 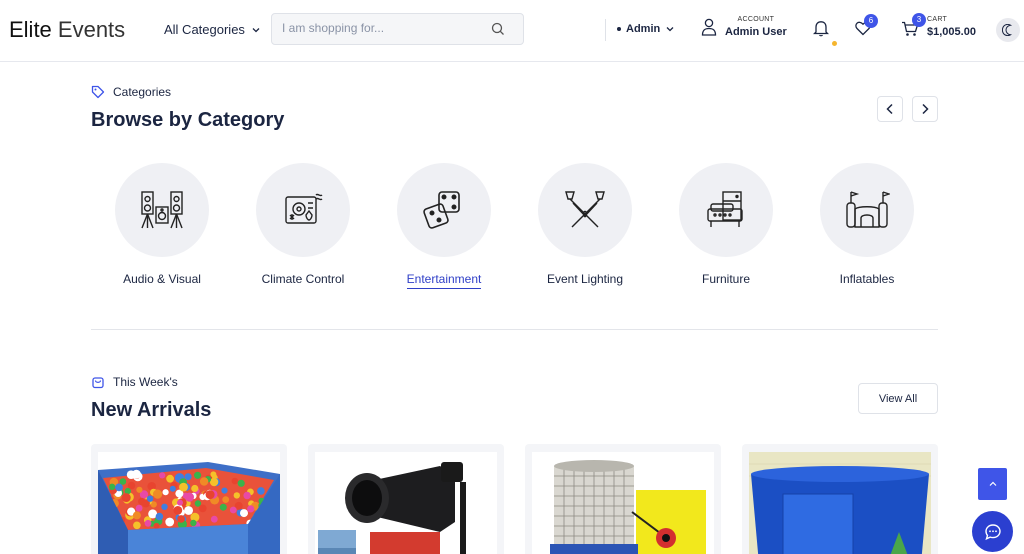 I want to click on category-prev-button, so click(x=890, y=109).